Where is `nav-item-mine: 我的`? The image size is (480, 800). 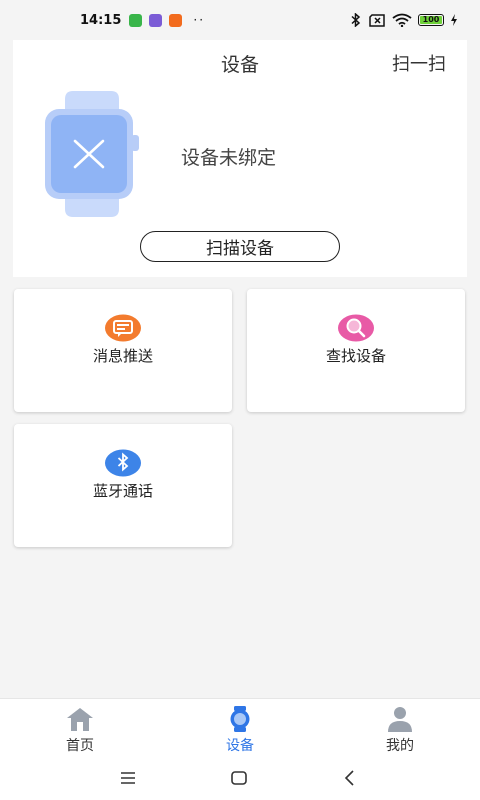 nav-item-mine: 我的 is located at coordinates (400, 728).